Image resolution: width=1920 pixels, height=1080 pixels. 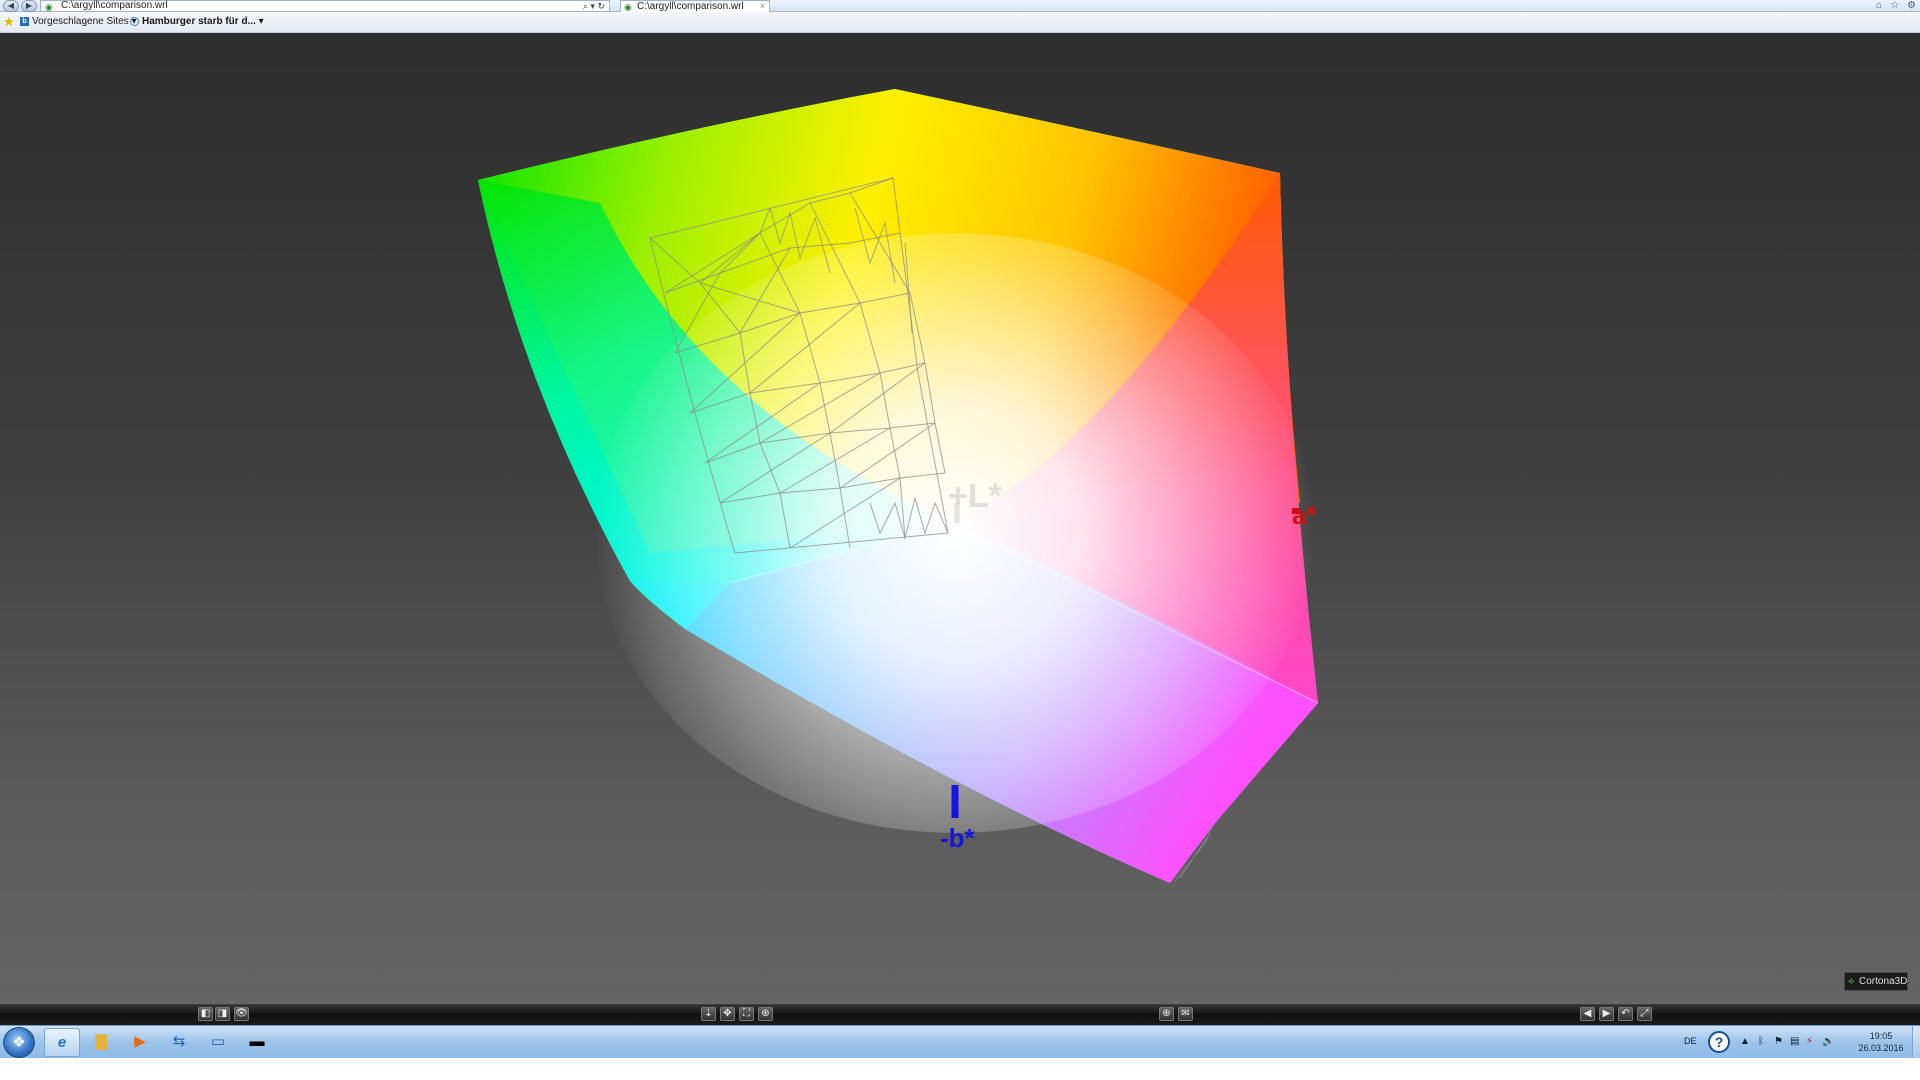 I want to click on address-bar: ◀ ▶ ◉ C:\argyll\comparison.wrl ⌕ ▾ ↻, so click(x=306, y=6).